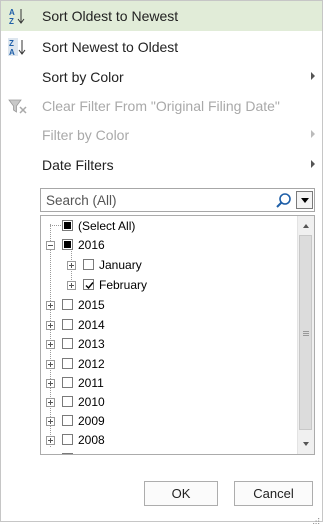  I want to click on tree-item-label: 2011, so click(91, 383).